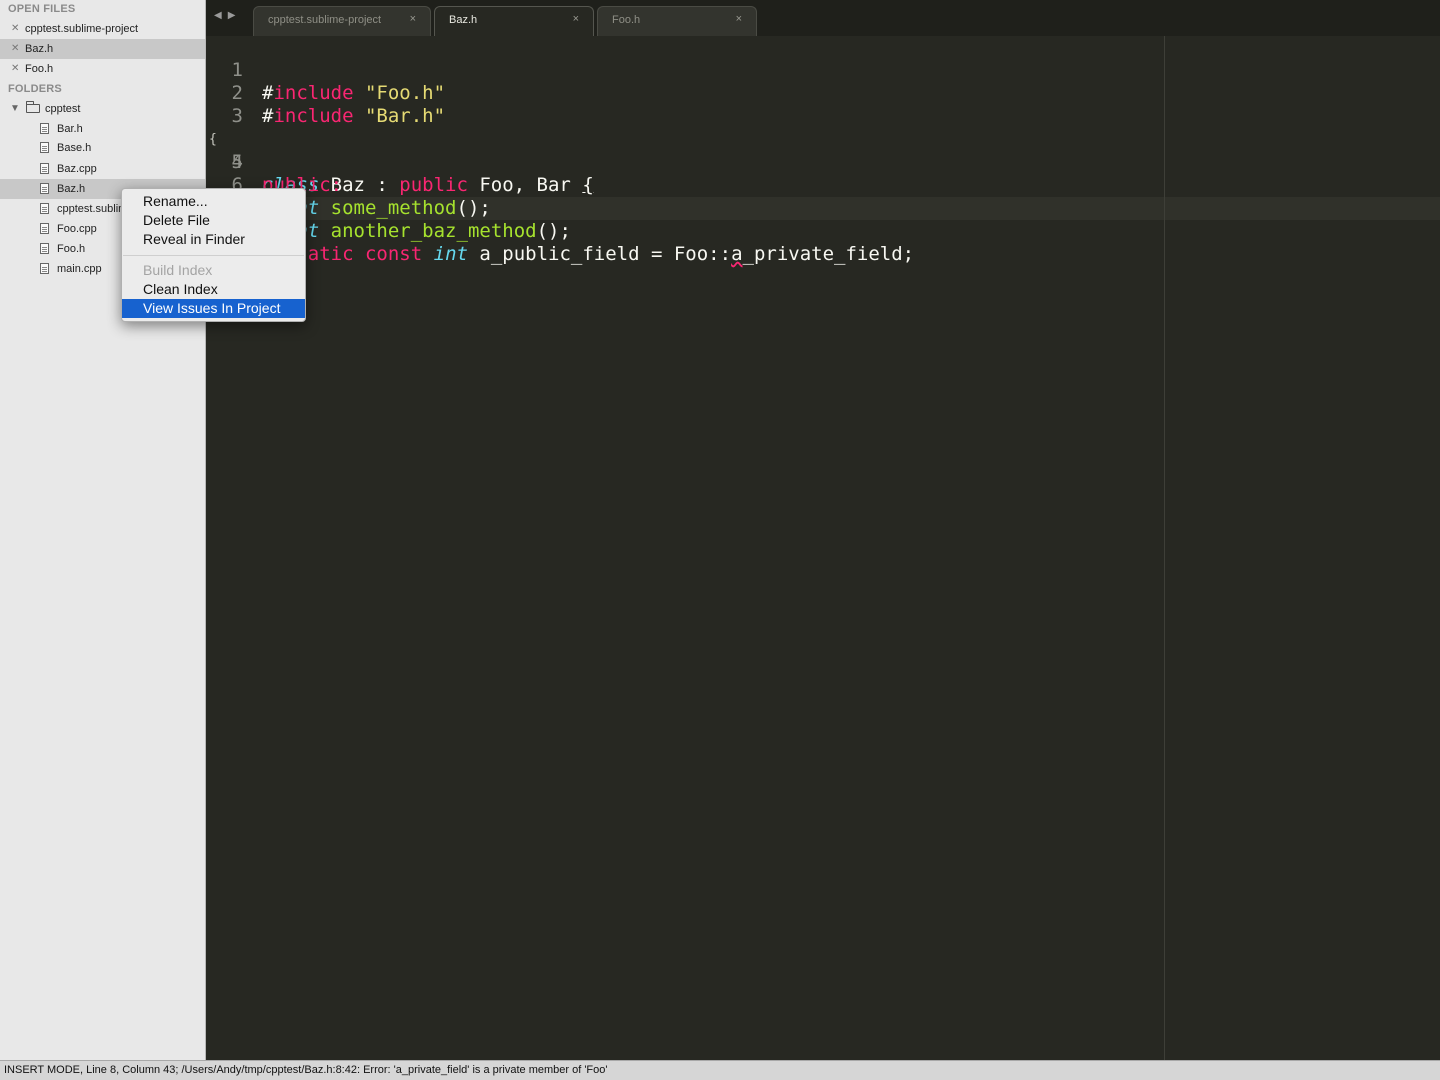 The width and height of the screenshot is (1440, 1080). I want to click on open-file-item: ✕ Foo.h, so click(102, 69).